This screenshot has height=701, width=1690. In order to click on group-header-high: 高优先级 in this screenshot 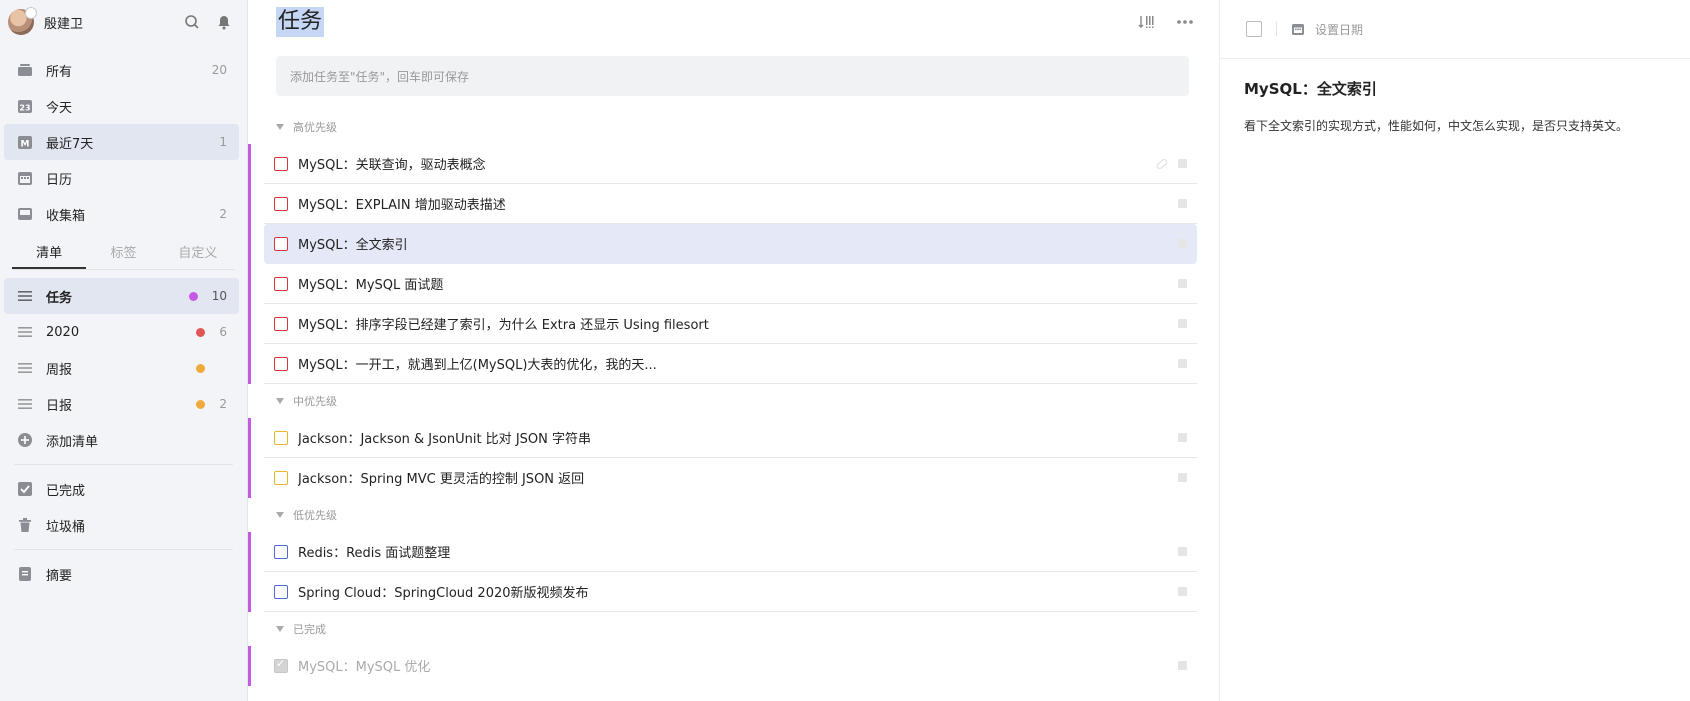, I will do `click(733, 127)`.